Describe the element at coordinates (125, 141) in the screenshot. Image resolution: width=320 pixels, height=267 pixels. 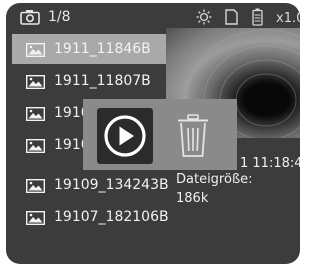
I see `play-icon` at that location.